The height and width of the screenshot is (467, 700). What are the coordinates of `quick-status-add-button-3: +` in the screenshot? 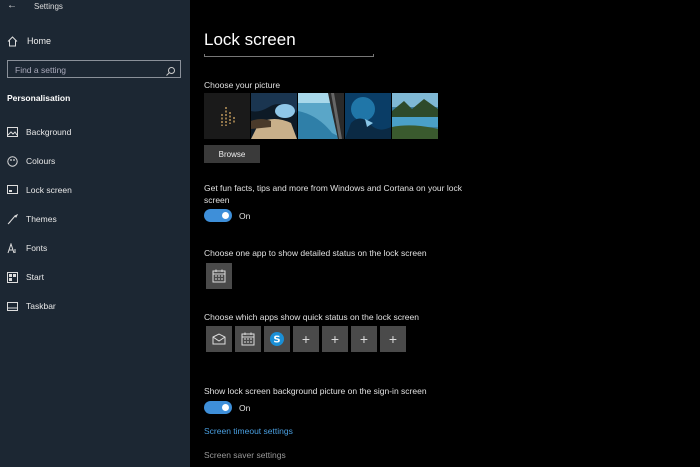 It's located at (364, 339).